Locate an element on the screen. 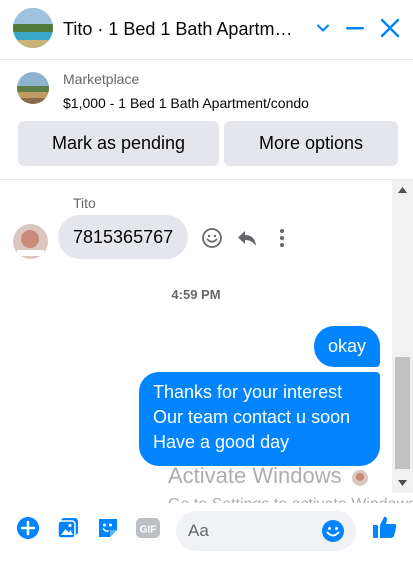 The image size is (413, 568). message-timestamp: 4:59 PM is located at coordinates (196, 294).